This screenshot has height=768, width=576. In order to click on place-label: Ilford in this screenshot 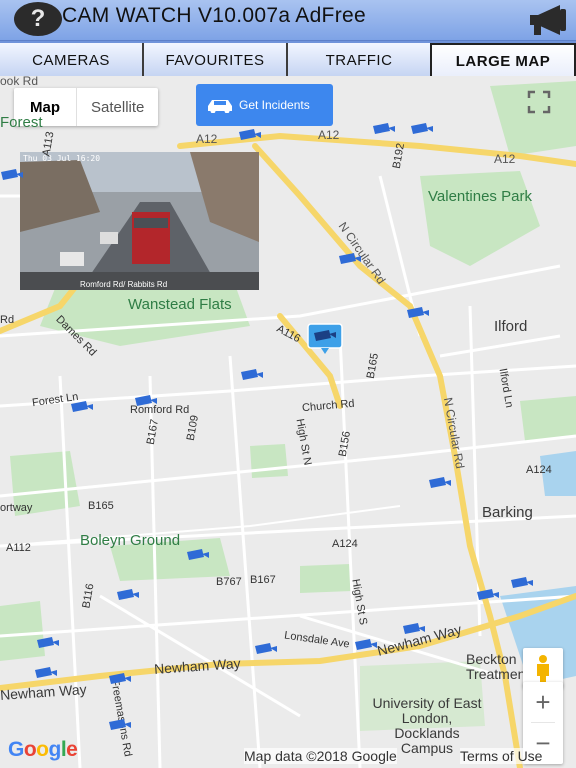, I will do `click(511, 326)`.